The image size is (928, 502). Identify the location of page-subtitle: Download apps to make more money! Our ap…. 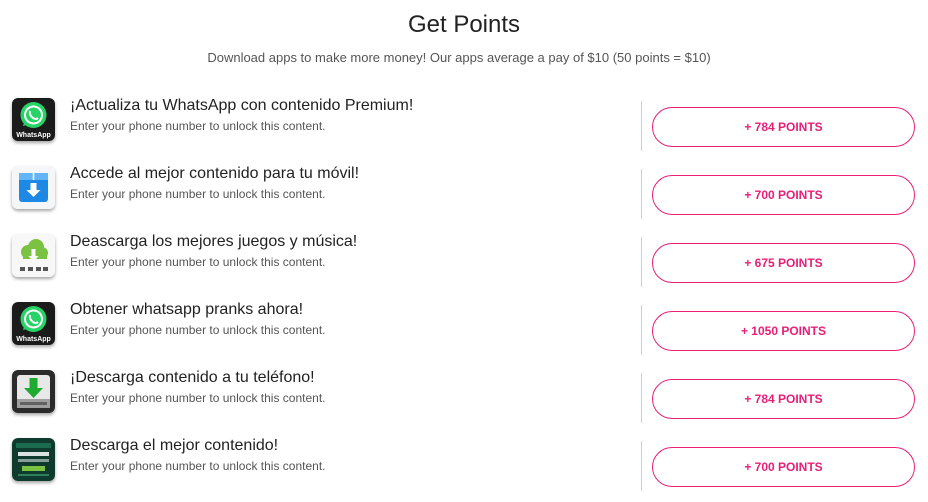
(459, 57).